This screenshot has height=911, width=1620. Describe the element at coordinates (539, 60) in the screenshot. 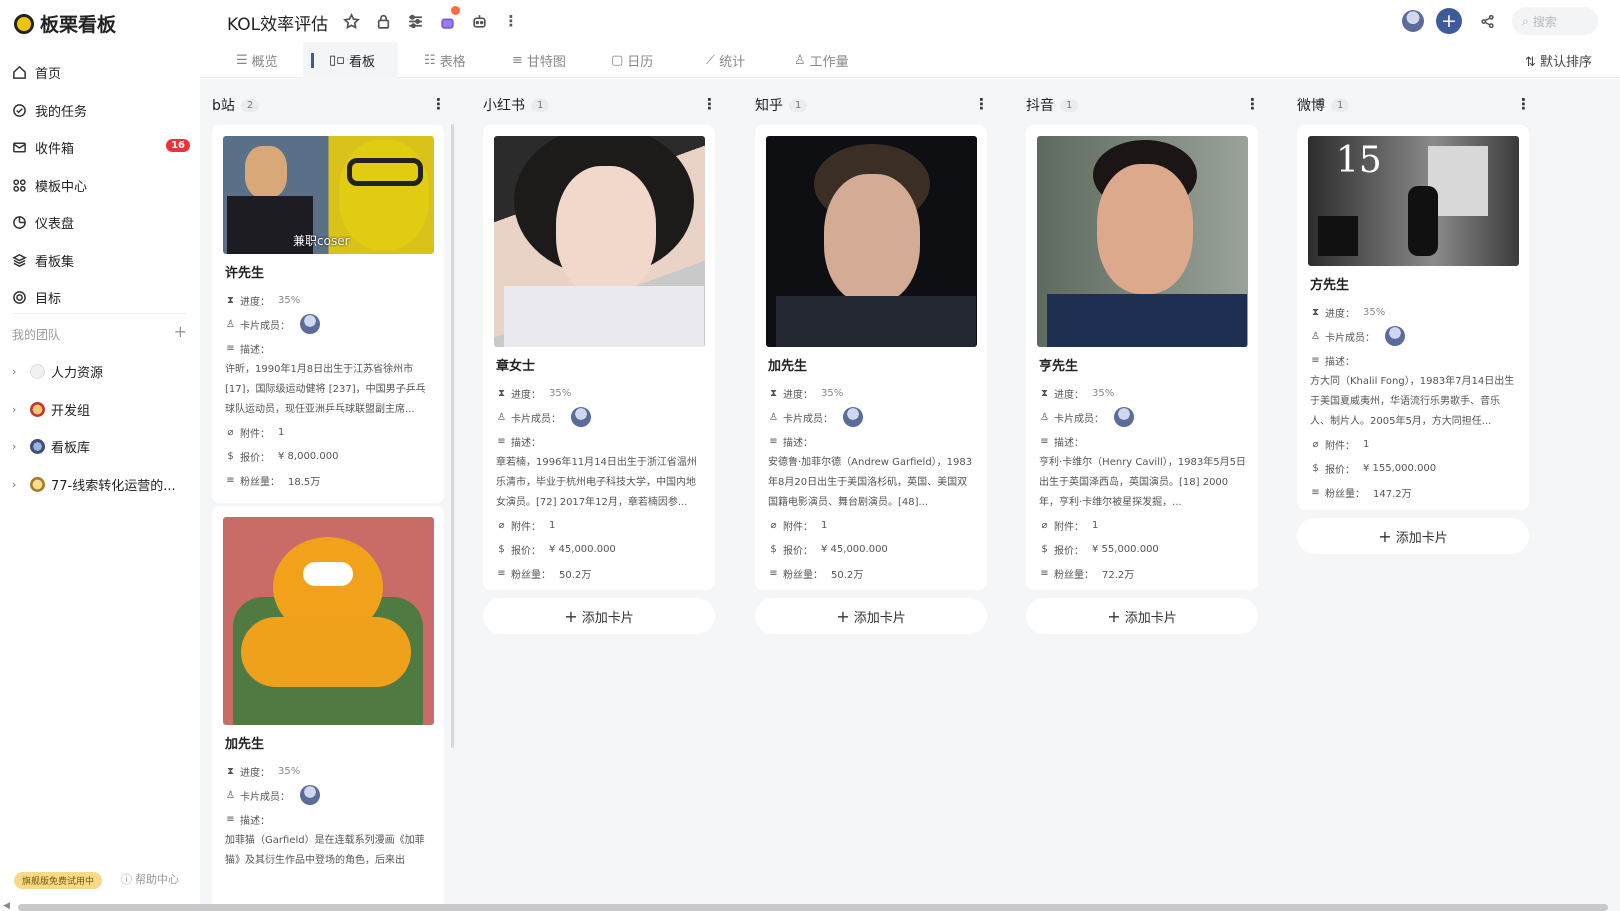

I see `tab-gantt: ≡ 甘特图` at that location.